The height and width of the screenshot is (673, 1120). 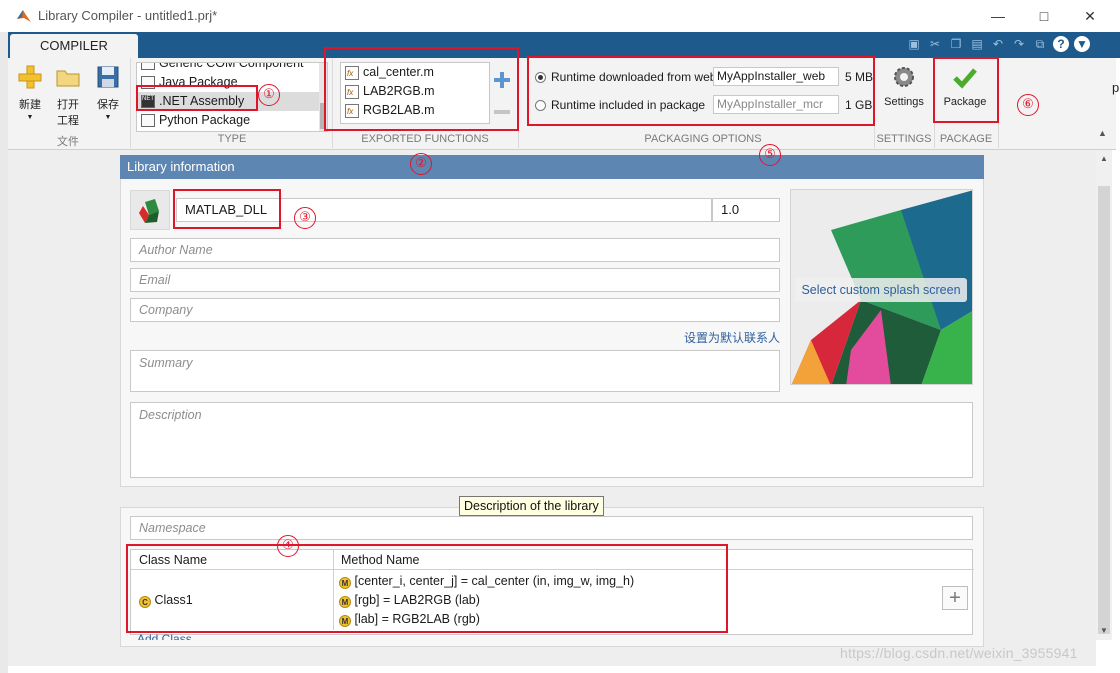 What do you see at coordinates (148, 120) in the screenshot?
I see `python-icon` at bounding box center [148, 120].